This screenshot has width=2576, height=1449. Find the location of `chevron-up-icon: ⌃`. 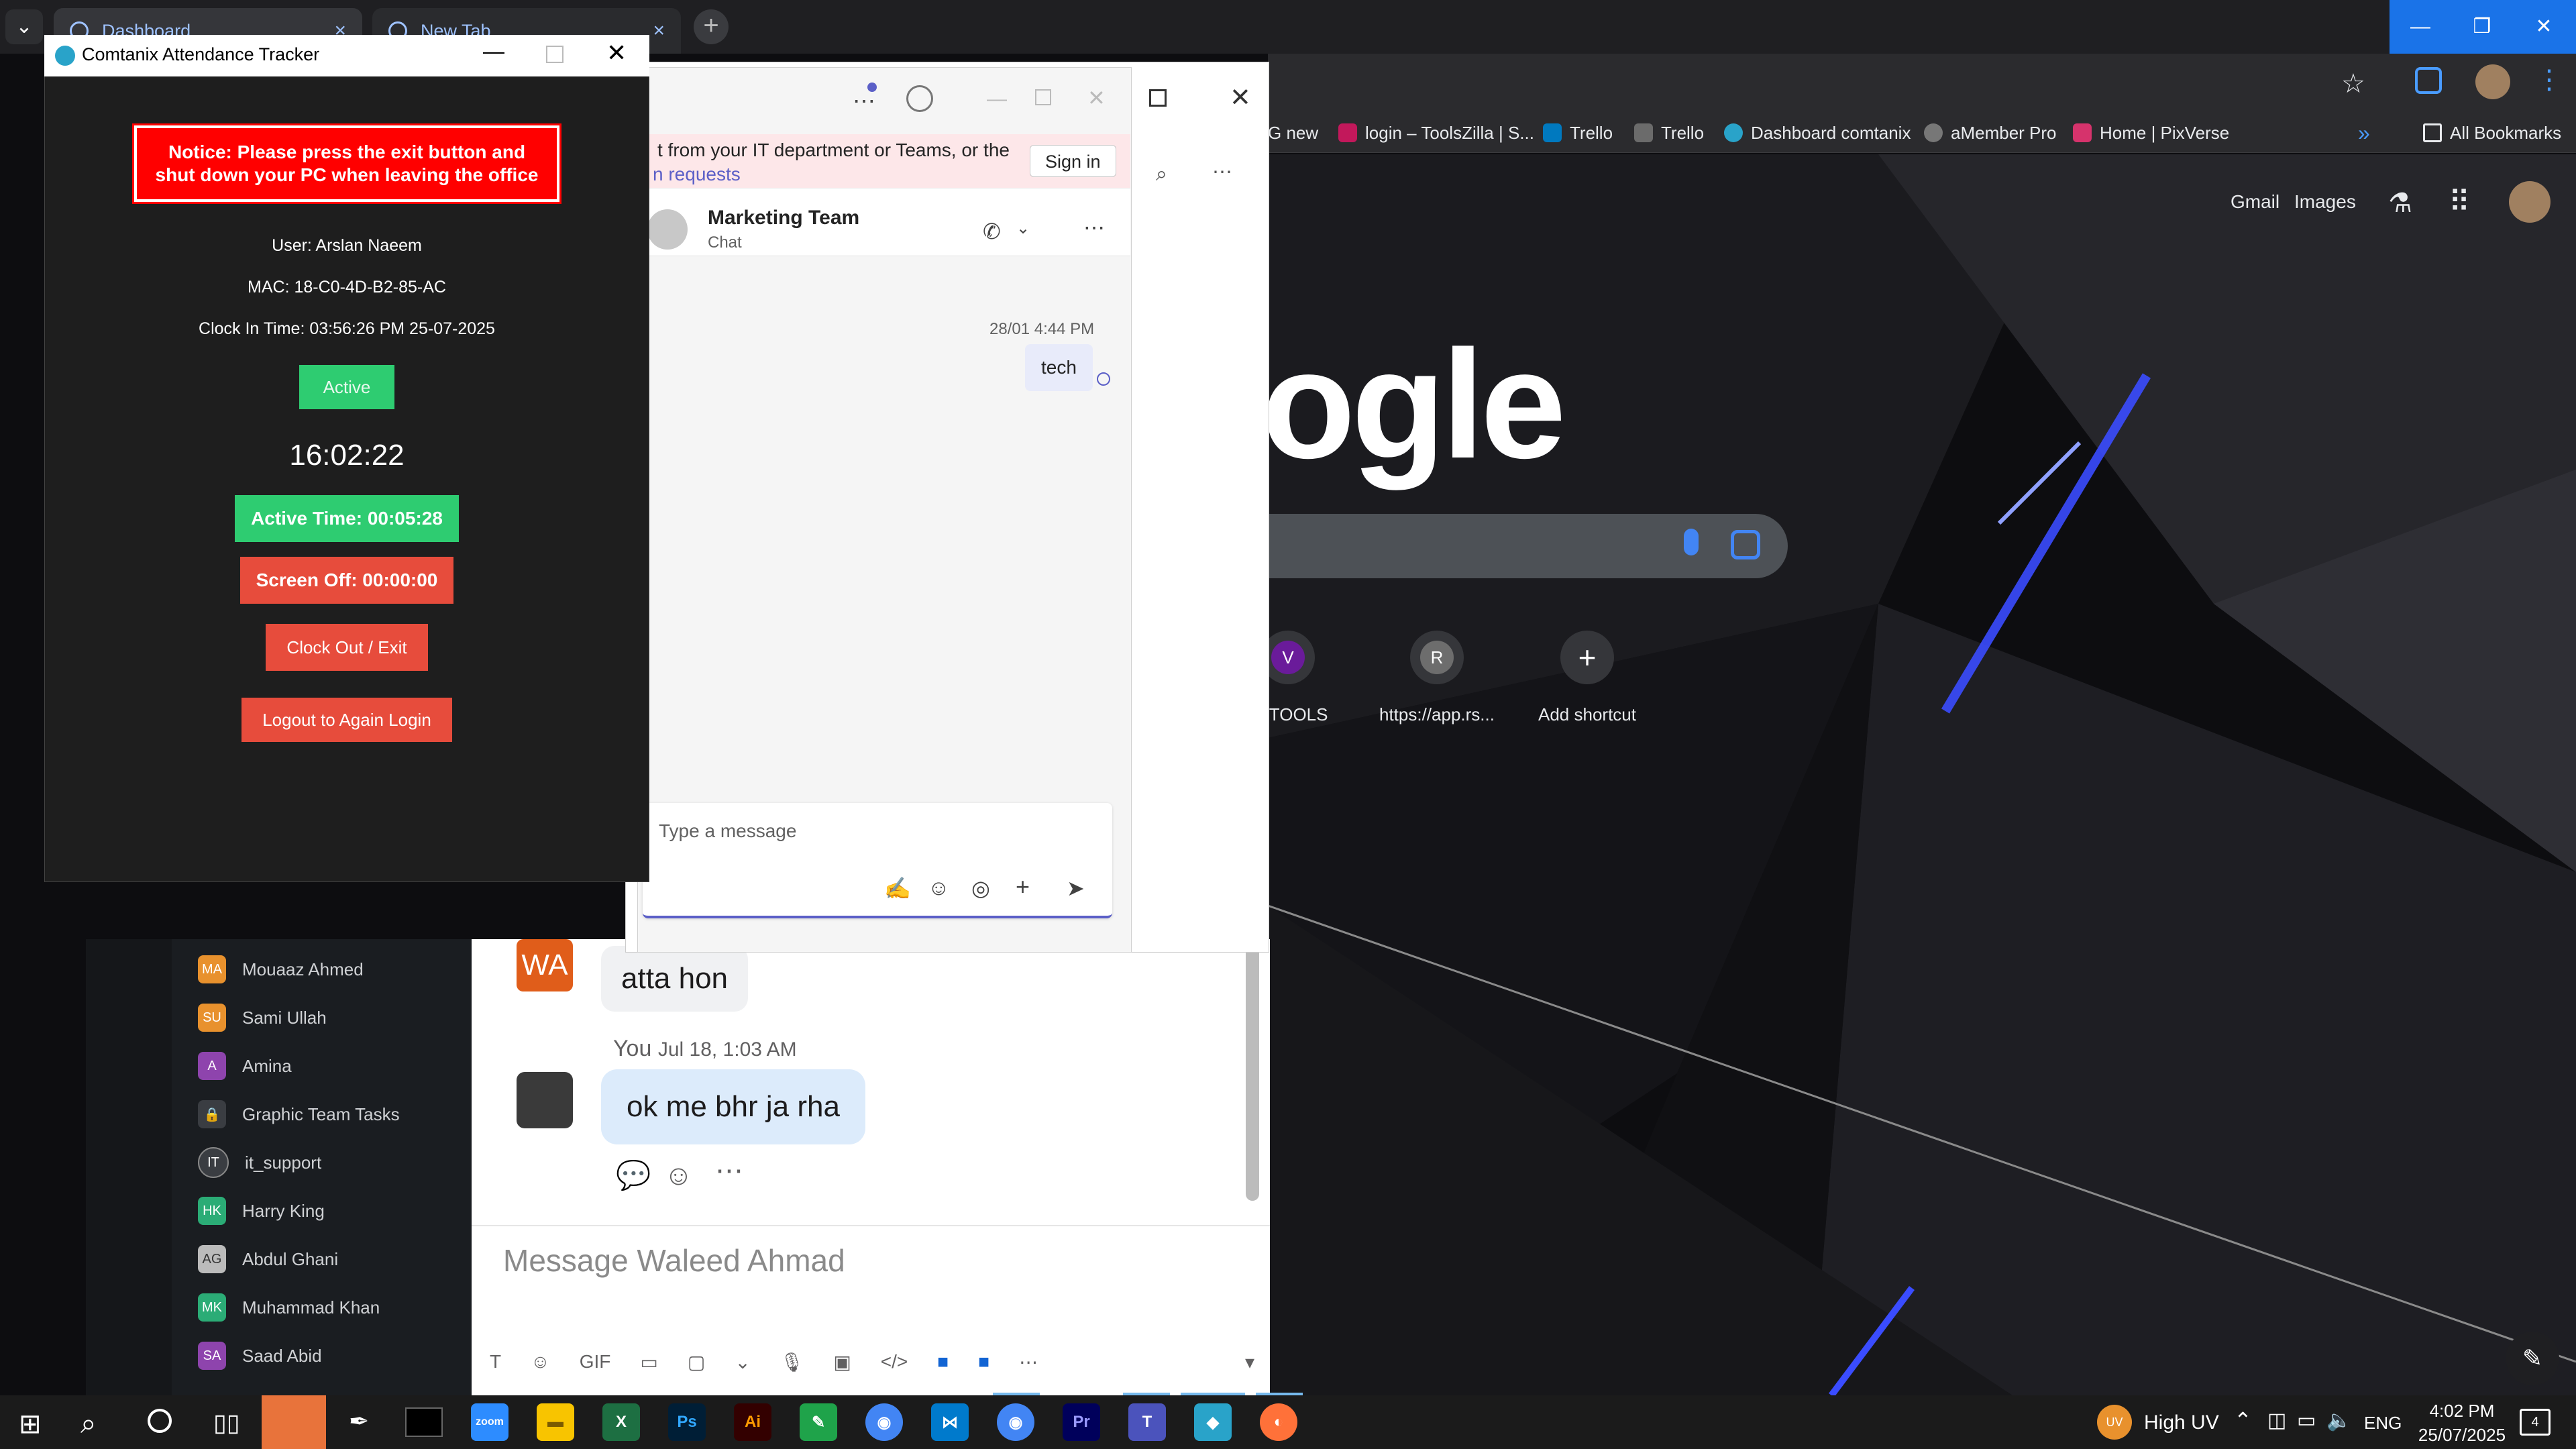

chevron-up-icon: ⌃ is located at coordinates (2243, 1420).